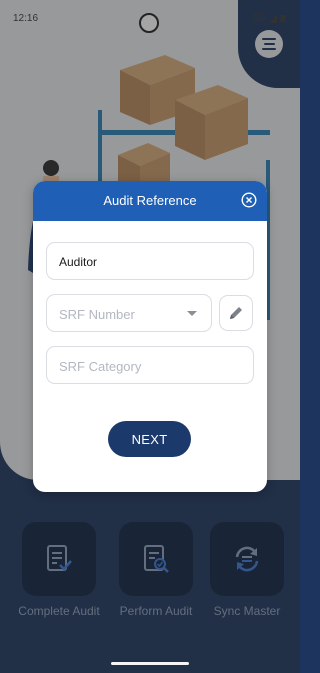 This screenshot has height=673, width=320. I want to click on auditor-value: Auditor, so click(78, 262).